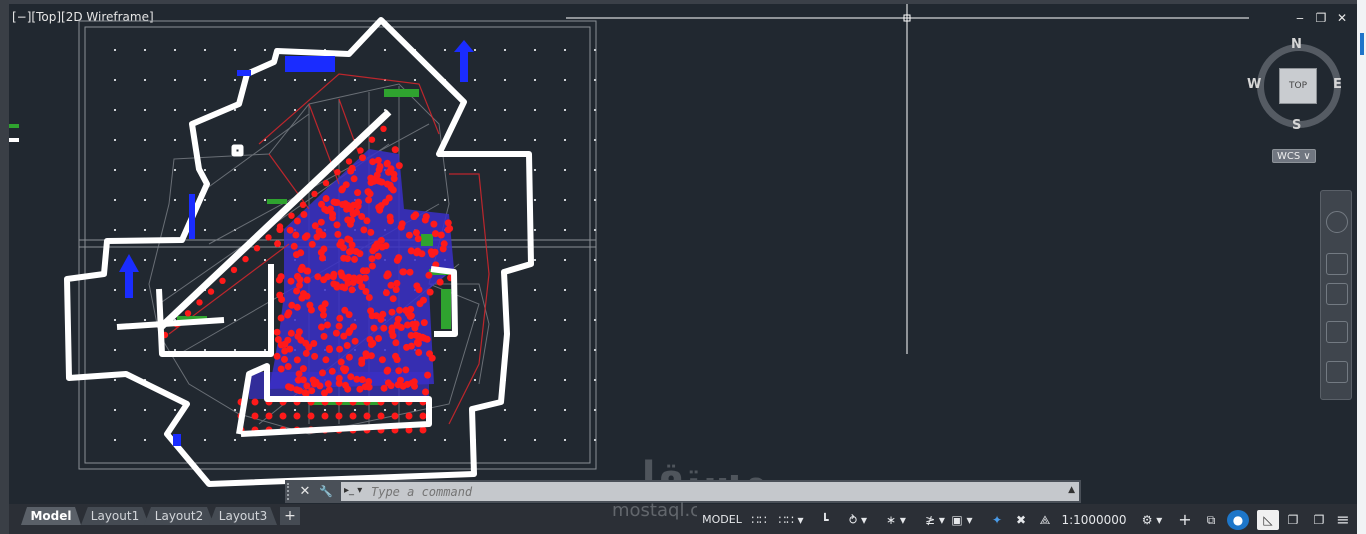 This screenshot has height=534, width=1366. Describe the element at coordinates (1337, 264) in the screenshot. I see `pan-icon` at that location.